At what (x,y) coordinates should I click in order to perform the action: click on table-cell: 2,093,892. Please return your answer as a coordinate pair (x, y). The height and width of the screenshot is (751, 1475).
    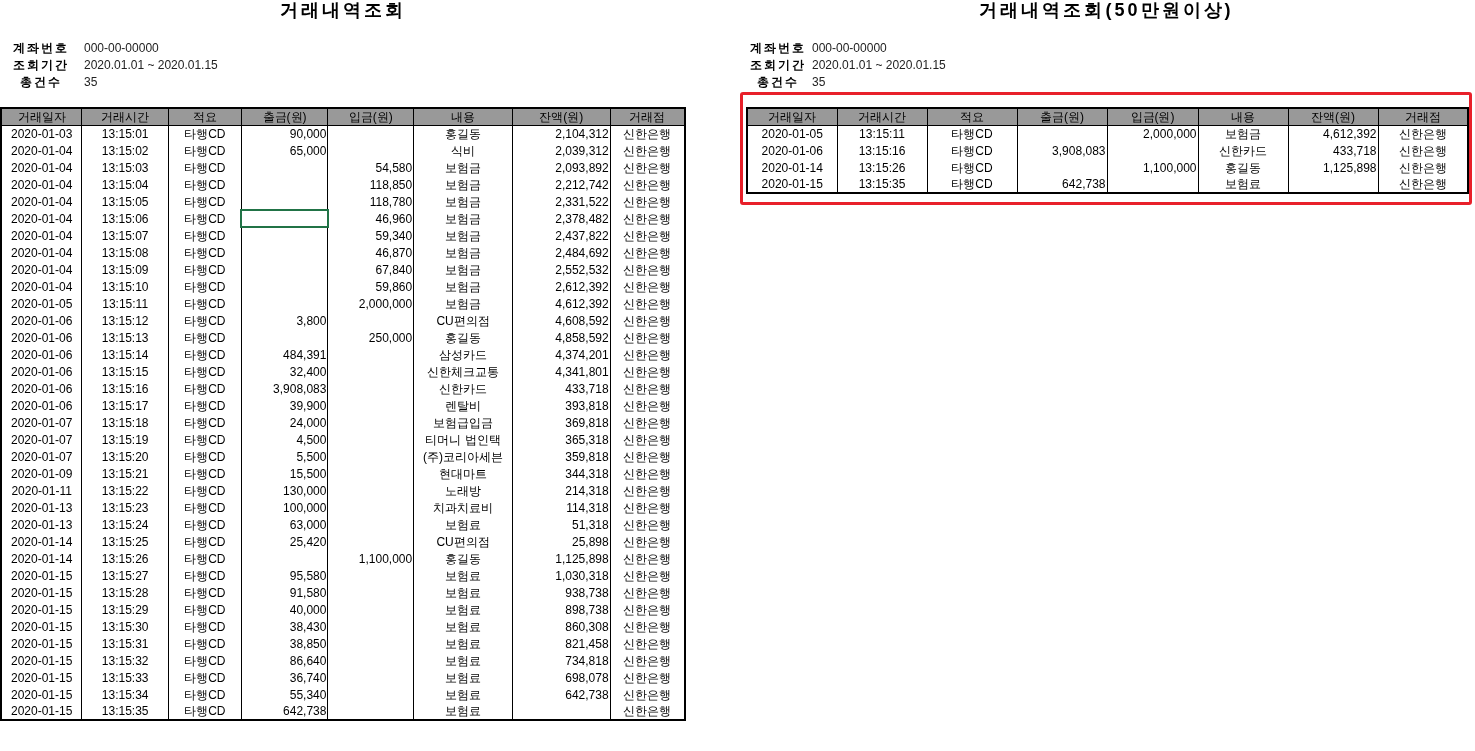
    Looking at the image, I should click on (561, 167).